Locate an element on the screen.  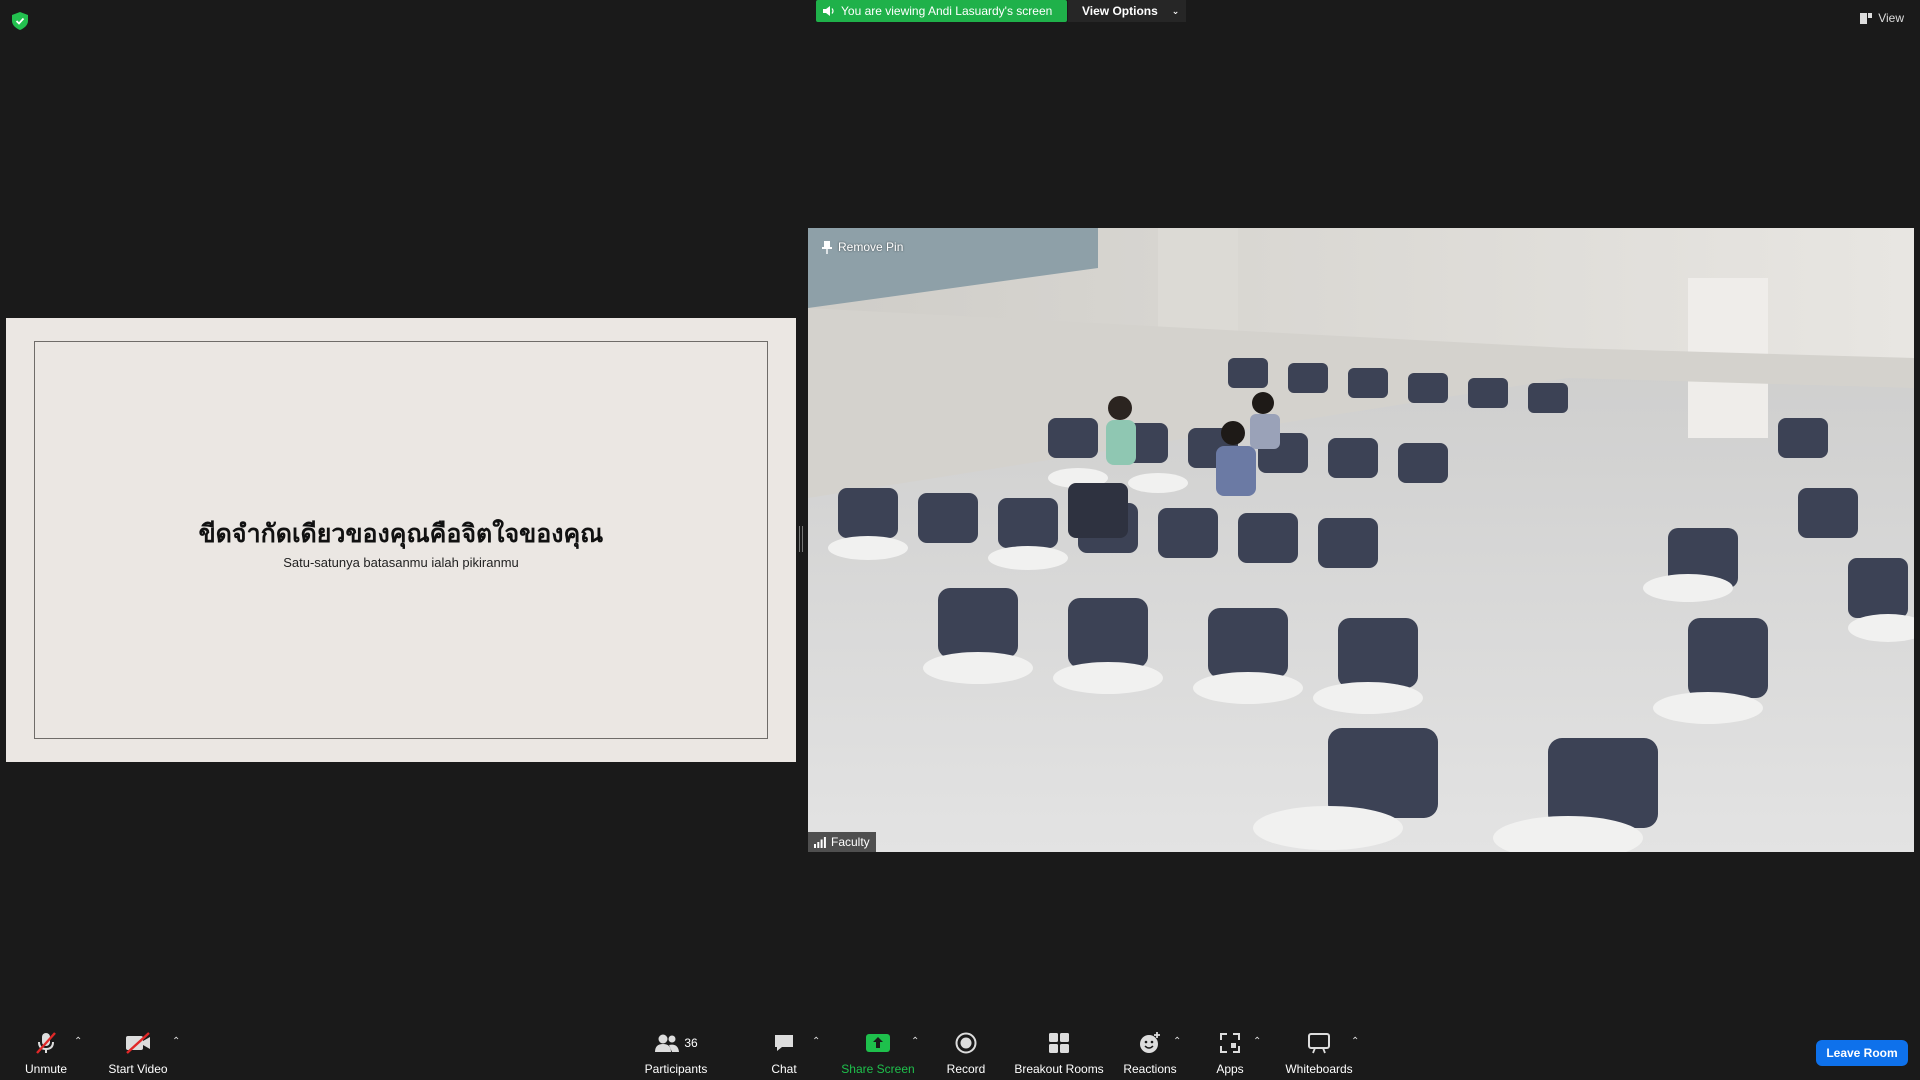
participants-button: 36 Participants is located at coordinates (676, 1053).